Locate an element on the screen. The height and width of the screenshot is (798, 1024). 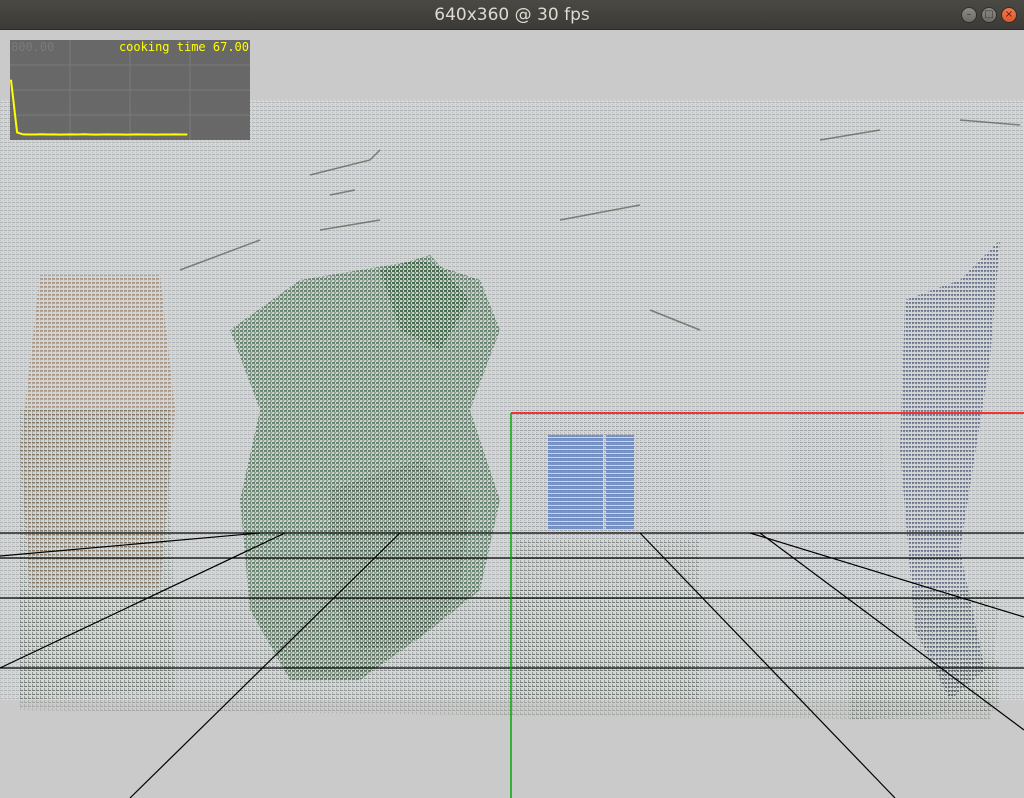
minimize-icon: – is located at coordinates (969, 14).